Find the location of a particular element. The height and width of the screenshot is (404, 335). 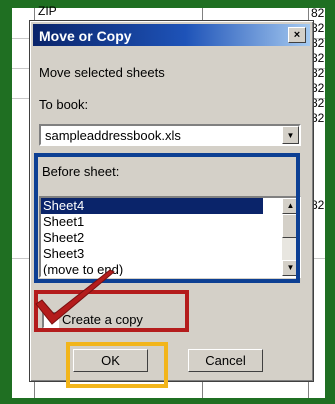

to-book-value: sampleaddressbook.xls is located at coordinates (113, 135).